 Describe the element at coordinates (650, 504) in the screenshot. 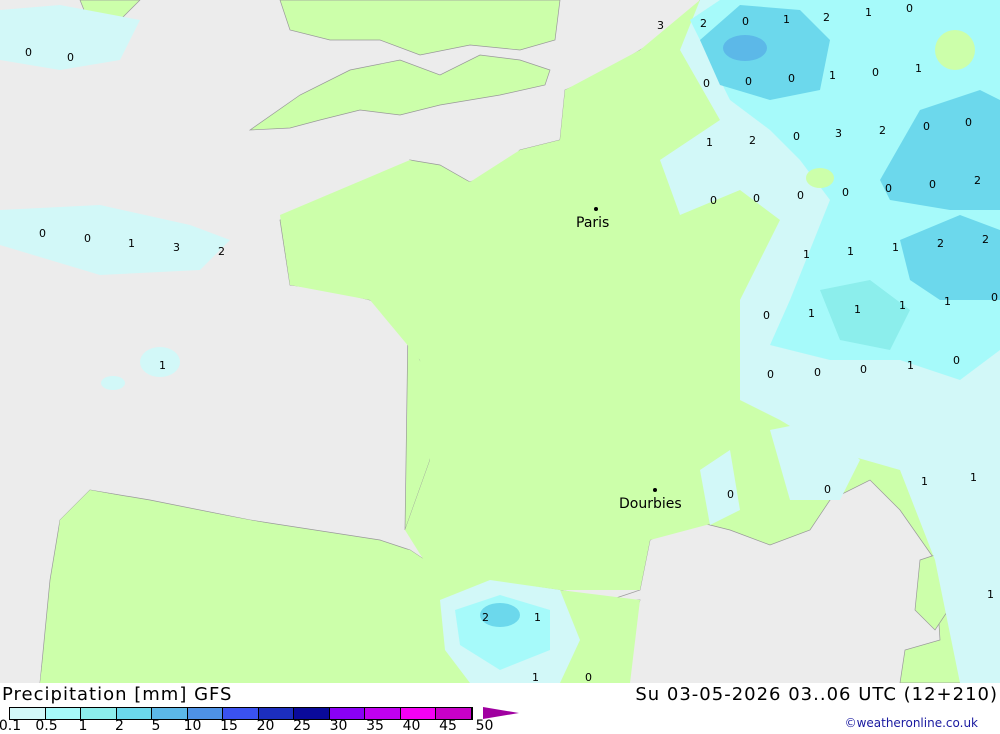

I see `city-label: Dourbies` at that location.